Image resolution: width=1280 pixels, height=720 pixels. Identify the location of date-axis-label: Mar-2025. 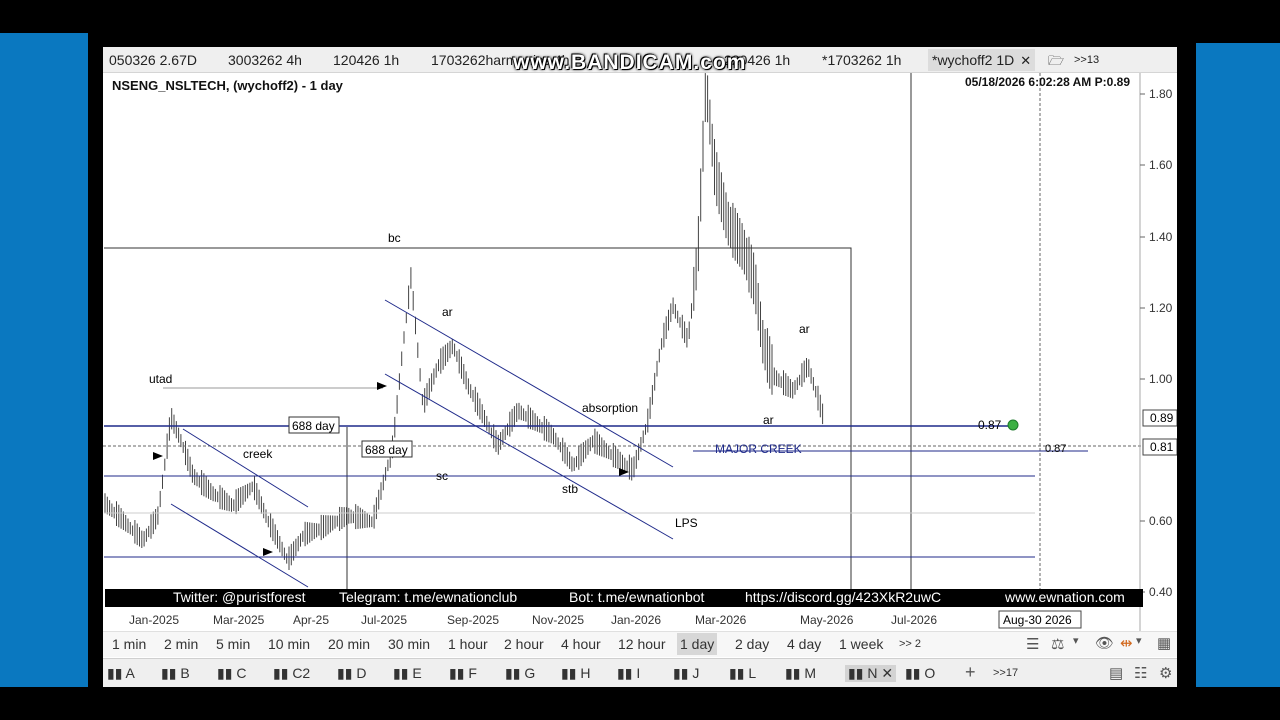
(239, 620).